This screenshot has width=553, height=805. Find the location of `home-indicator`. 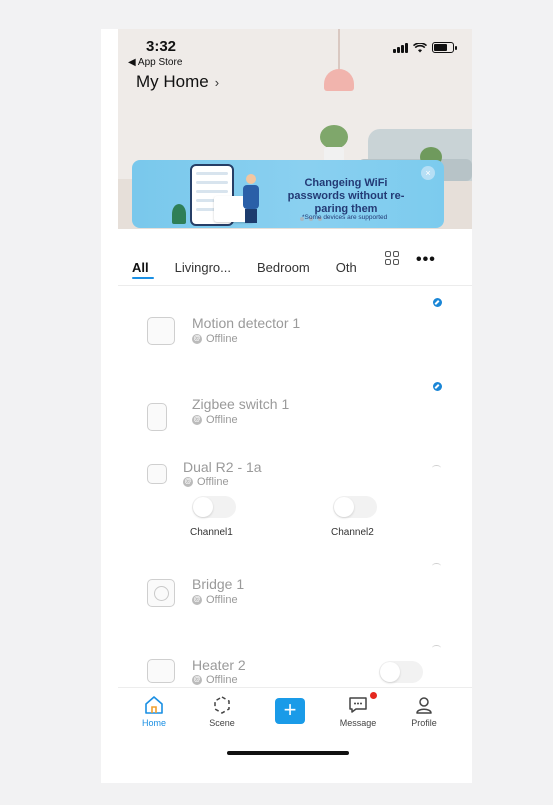

home-indicator is located at coordinates (288, 753).